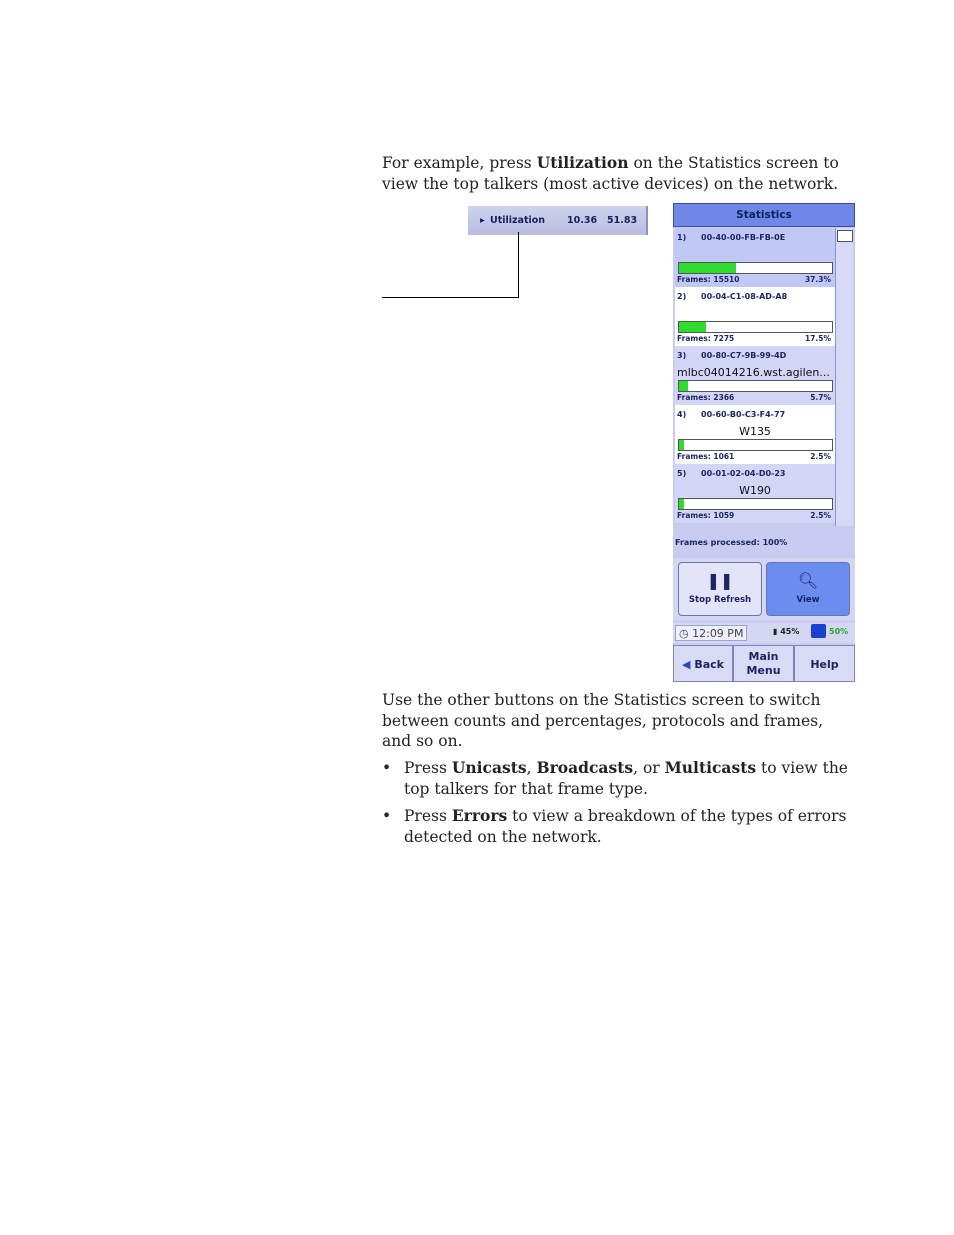  I want to click on callout-leader-horizontal, so click(450, 297).